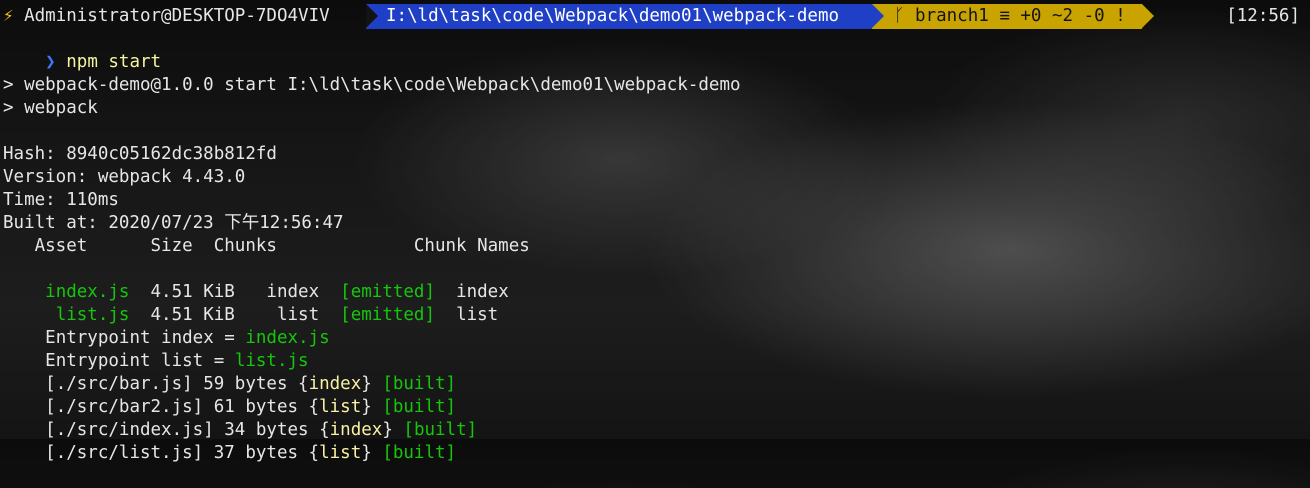  What do you see at coordinates (177, 16) in the screenshot?
I see `user-host: Administrator@DESKTOP-7DO4VIV` at bounding box center [177, 16].